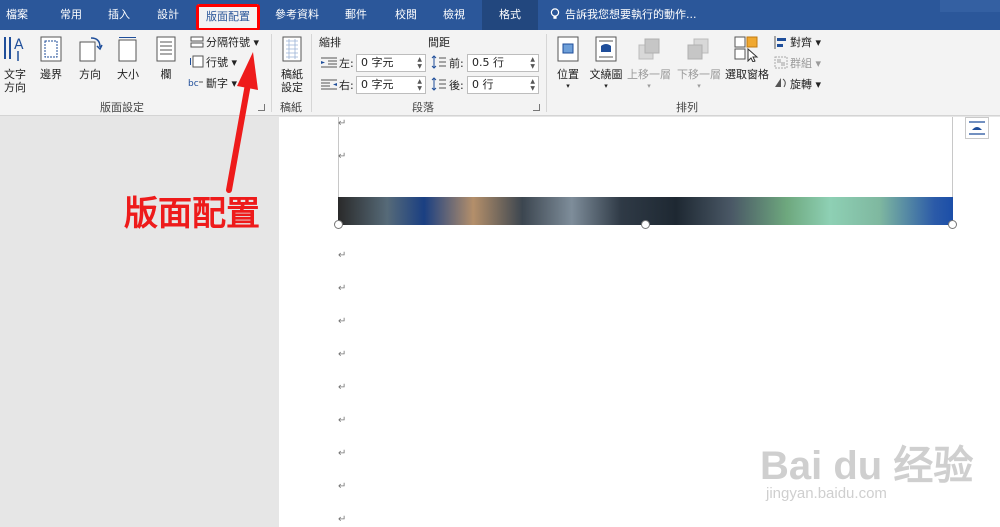 The width and height of the screenshot is (1000, 527). What do you see at coordinates (826, 493) in the screenshot?
I see `watermark-url: jingyan.baidu.com` at bounding box center [826, 493].